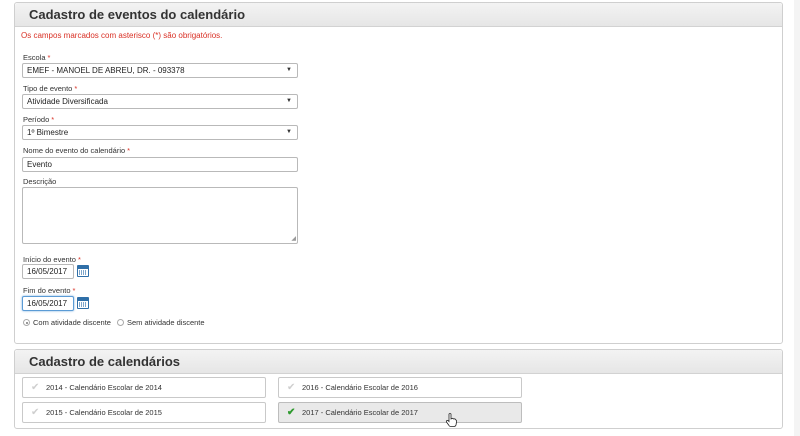 The width and height of the screenshot is (800, 436). Describe the element at coordinates (451, 420) in the screenshot. I see `hand-cursor-icon` at that location.